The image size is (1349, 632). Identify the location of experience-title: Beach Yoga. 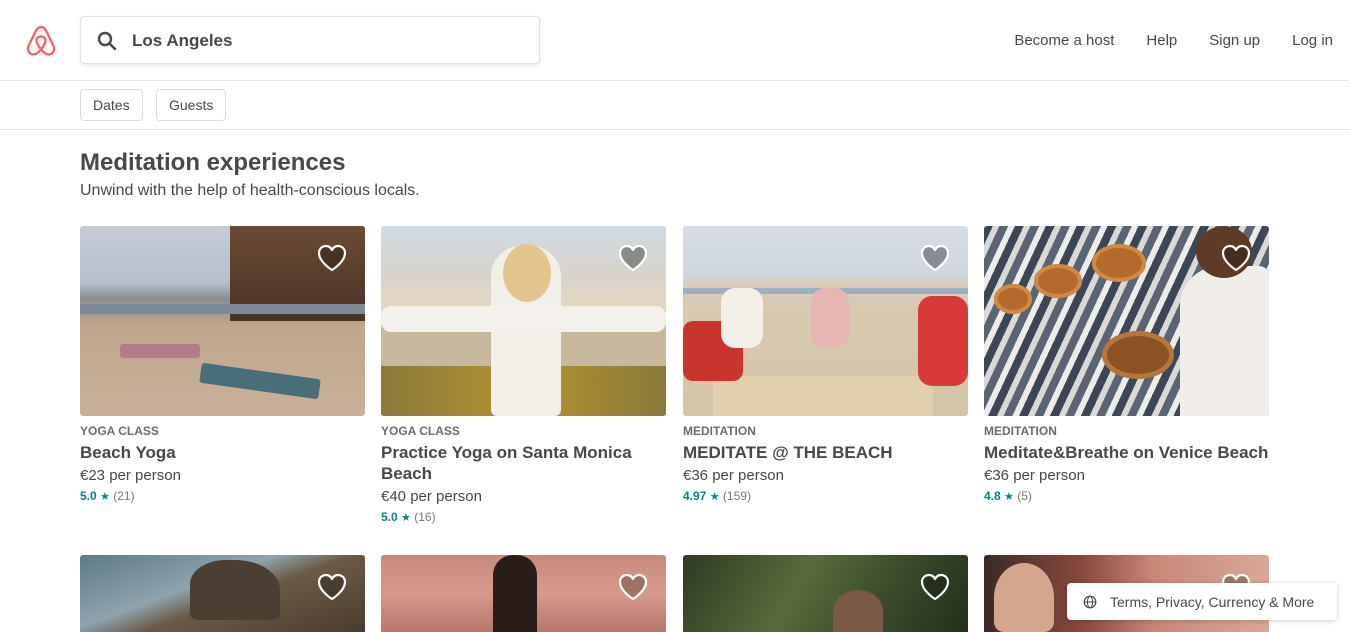
(222, 452).